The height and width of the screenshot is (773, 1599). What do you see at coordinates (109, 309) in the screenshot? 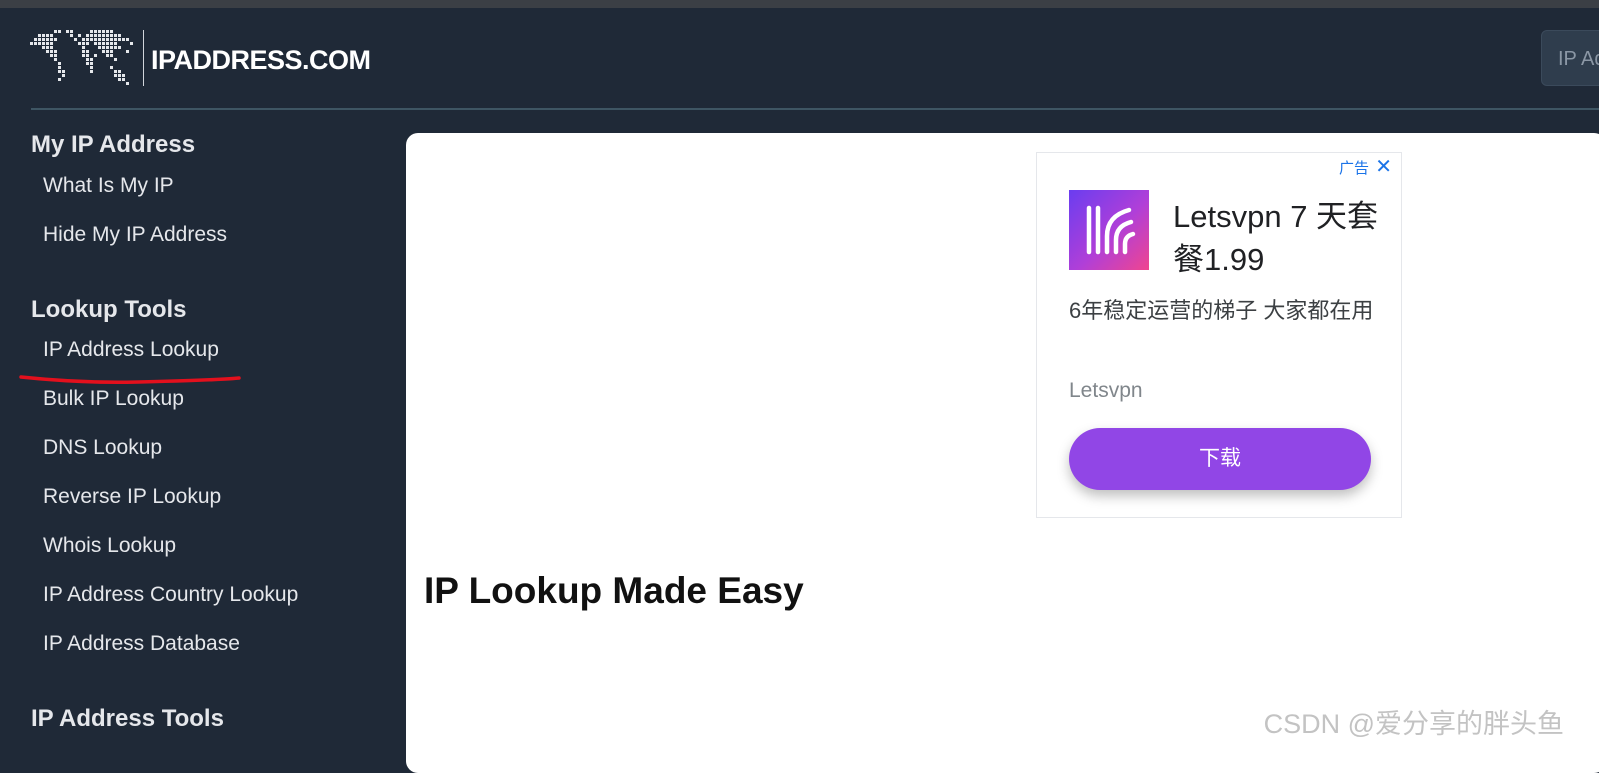
I see `sidebar-heading-lookup-tools: Lookup Tools` at bounding box center [109, 309].